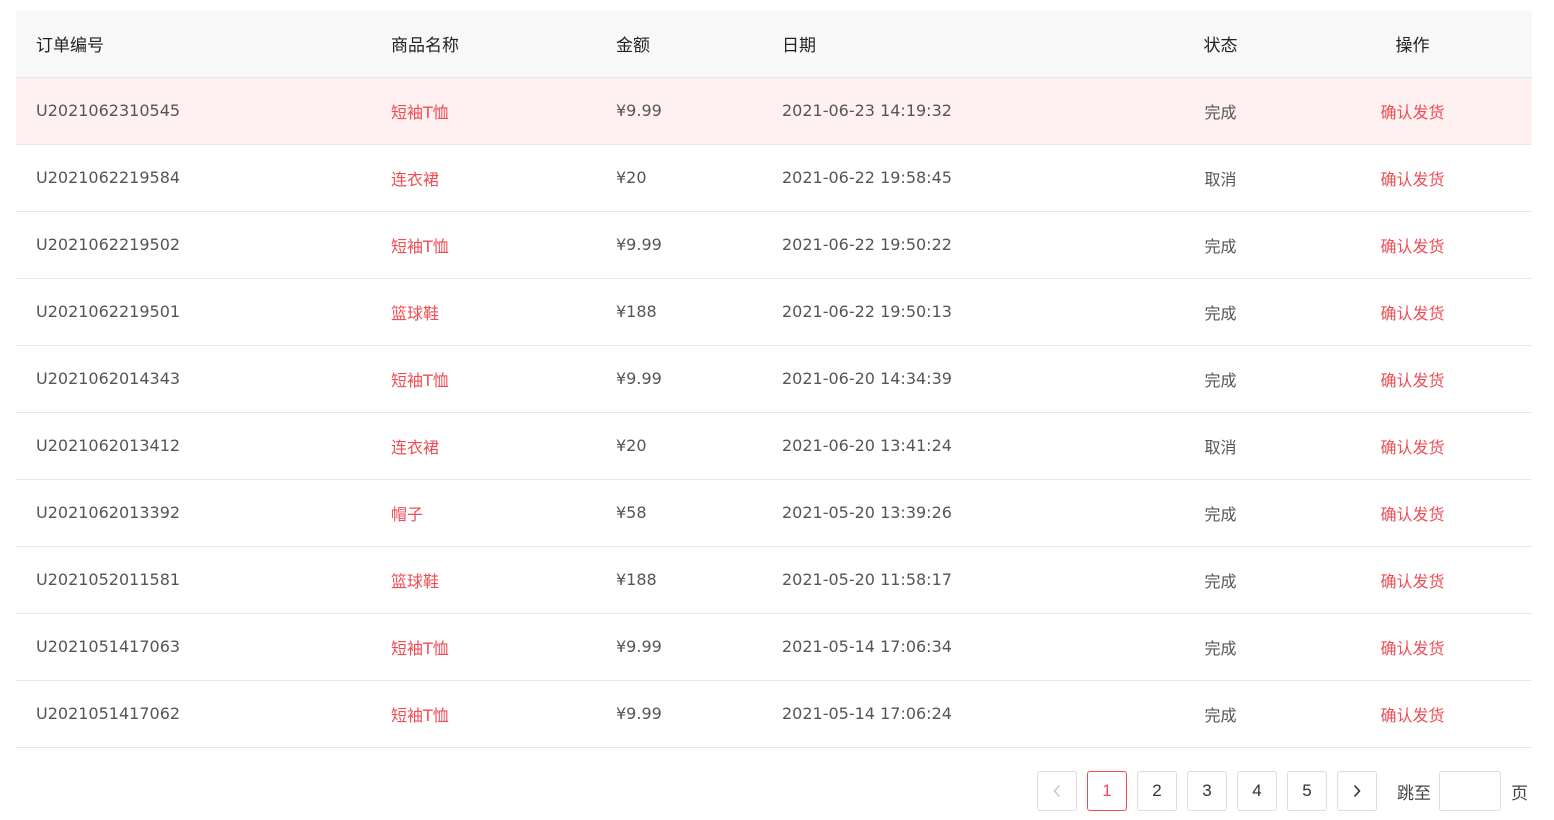  What do you see at coordinates (203, 513) in the screenshot?
I see `cell-order-no: U2021062013392` at bounding box center [203, 513].